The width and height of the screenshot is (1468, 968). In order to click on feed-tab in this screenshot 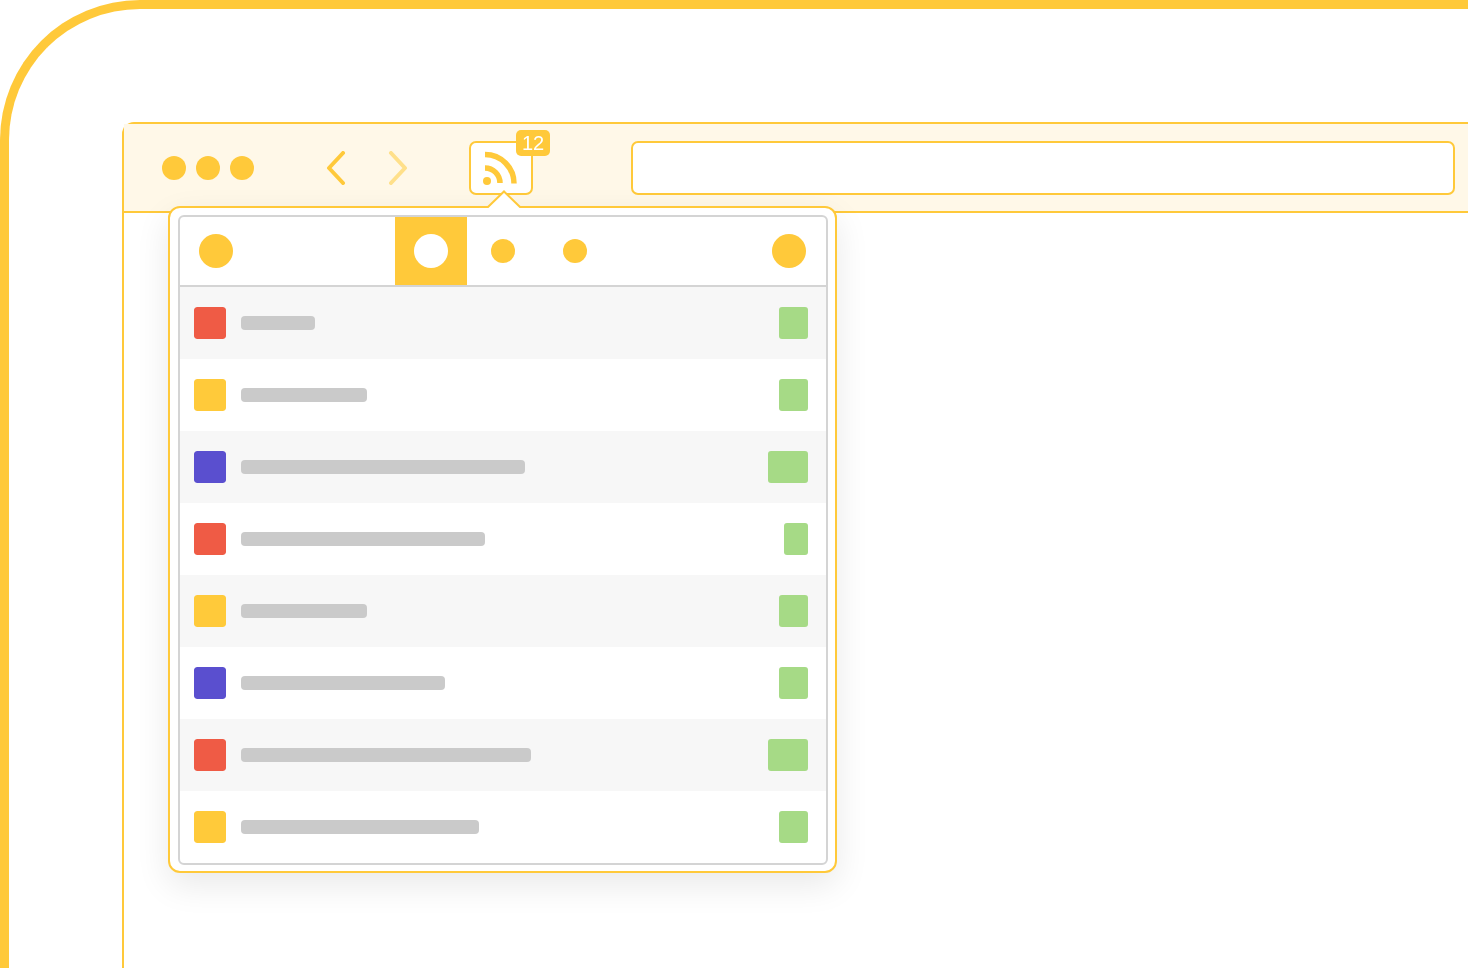, I will do `click(431, 251)`.